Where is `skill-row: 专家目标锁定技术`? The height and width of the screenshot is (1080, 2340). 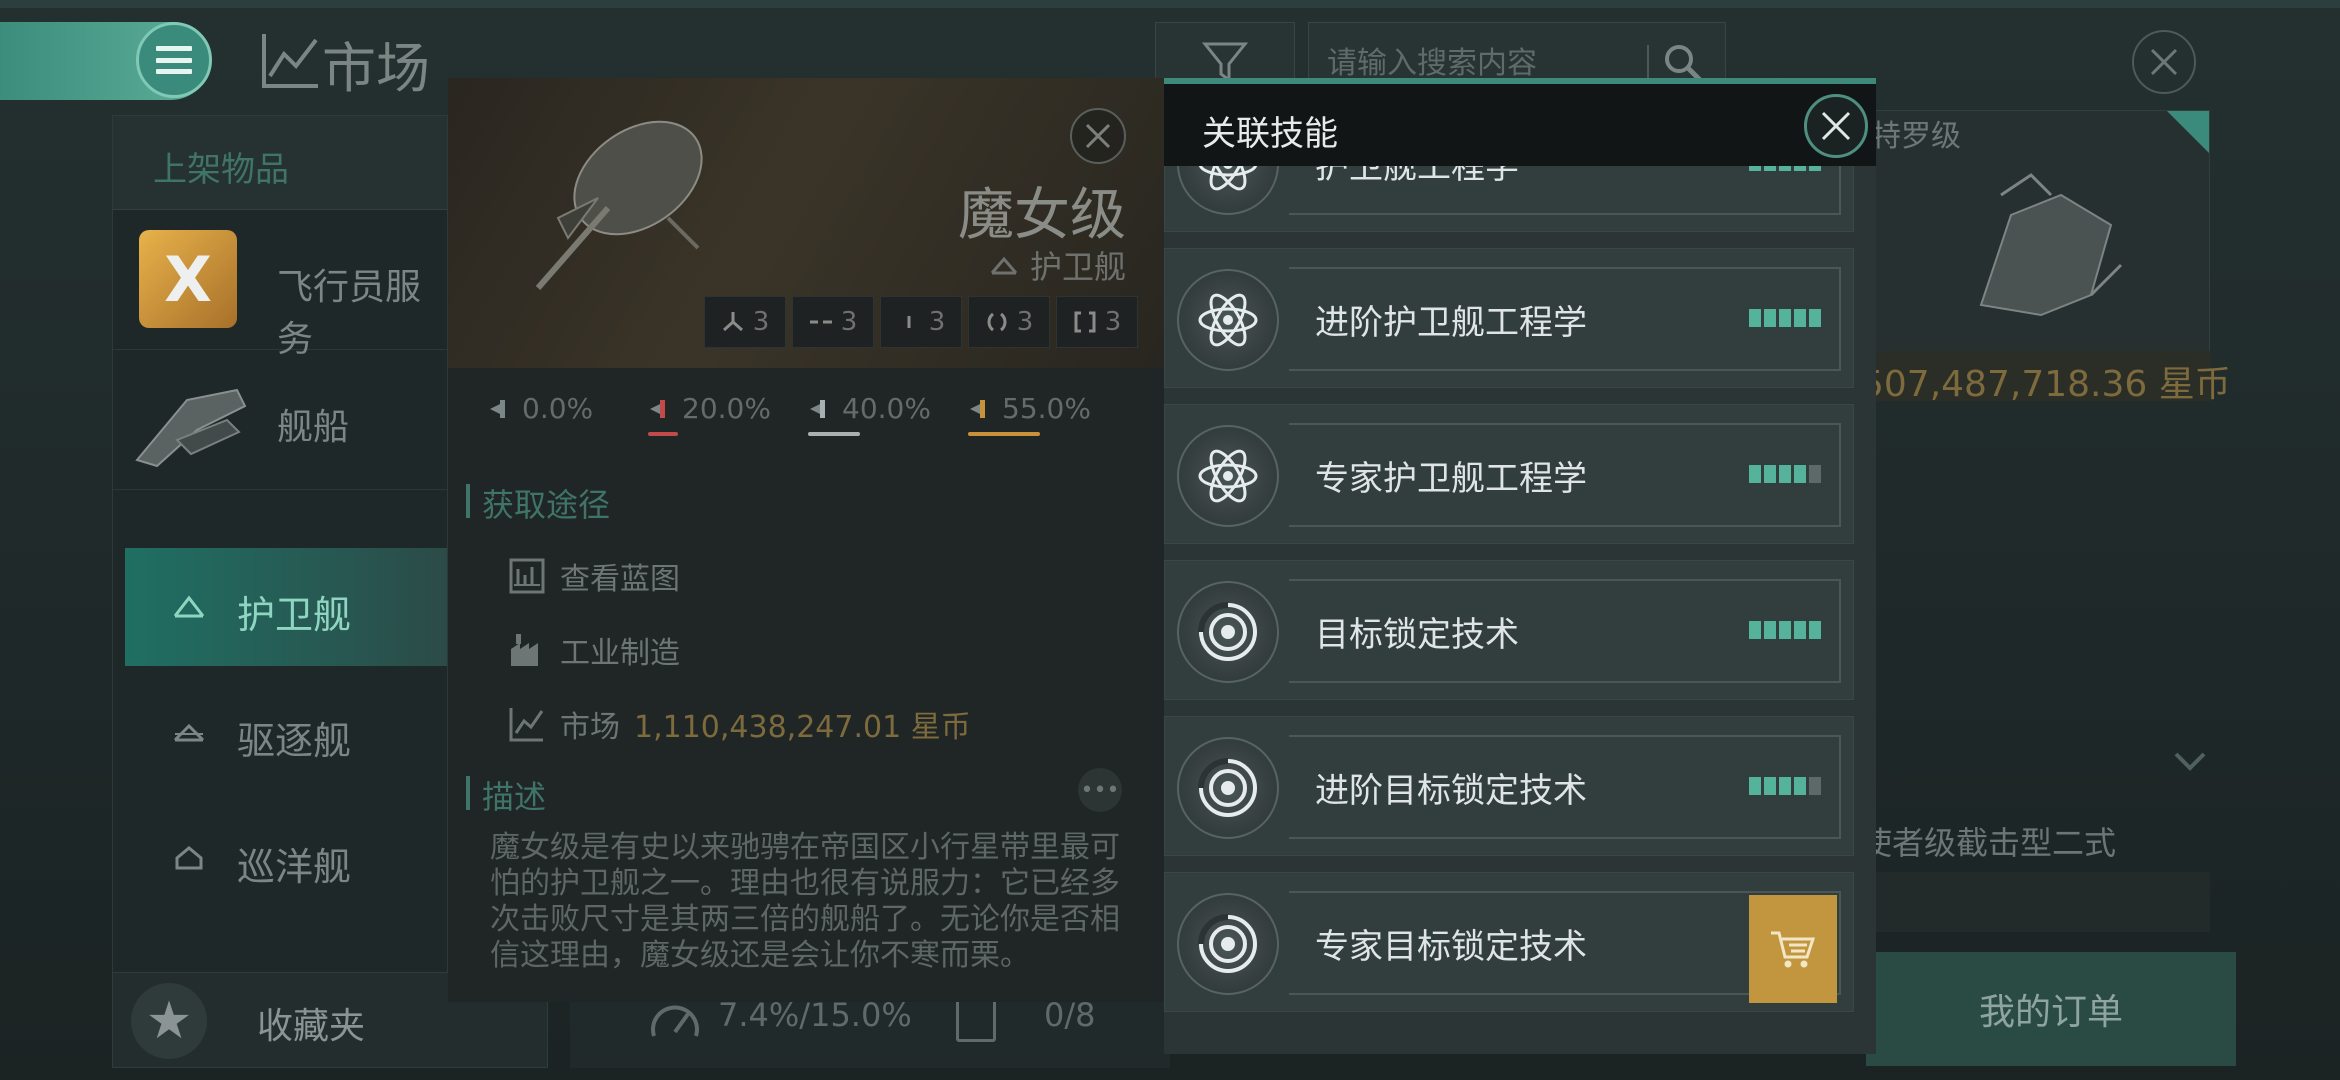
skill-row: 专家目标锁定技术 is located at coordinates (1509, 942).